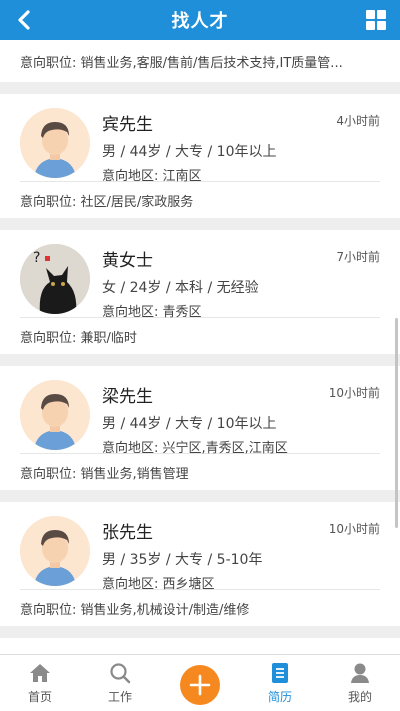 The image size is (400, 711). I want to click on tab-label: 首页, so click(39, 697).